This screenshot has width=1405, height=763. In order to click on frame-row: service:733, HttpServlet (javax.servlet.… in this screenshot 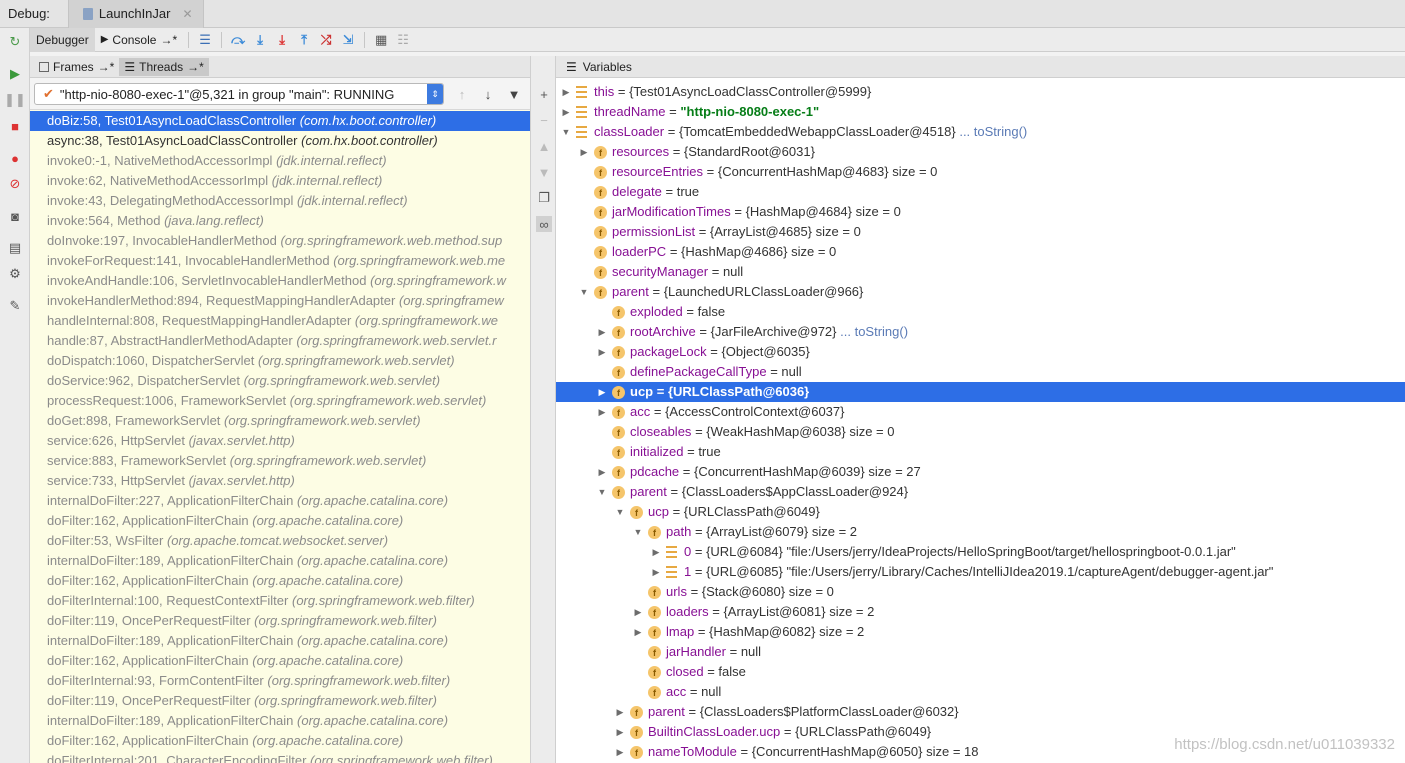, I will do `click(280, 481)`.